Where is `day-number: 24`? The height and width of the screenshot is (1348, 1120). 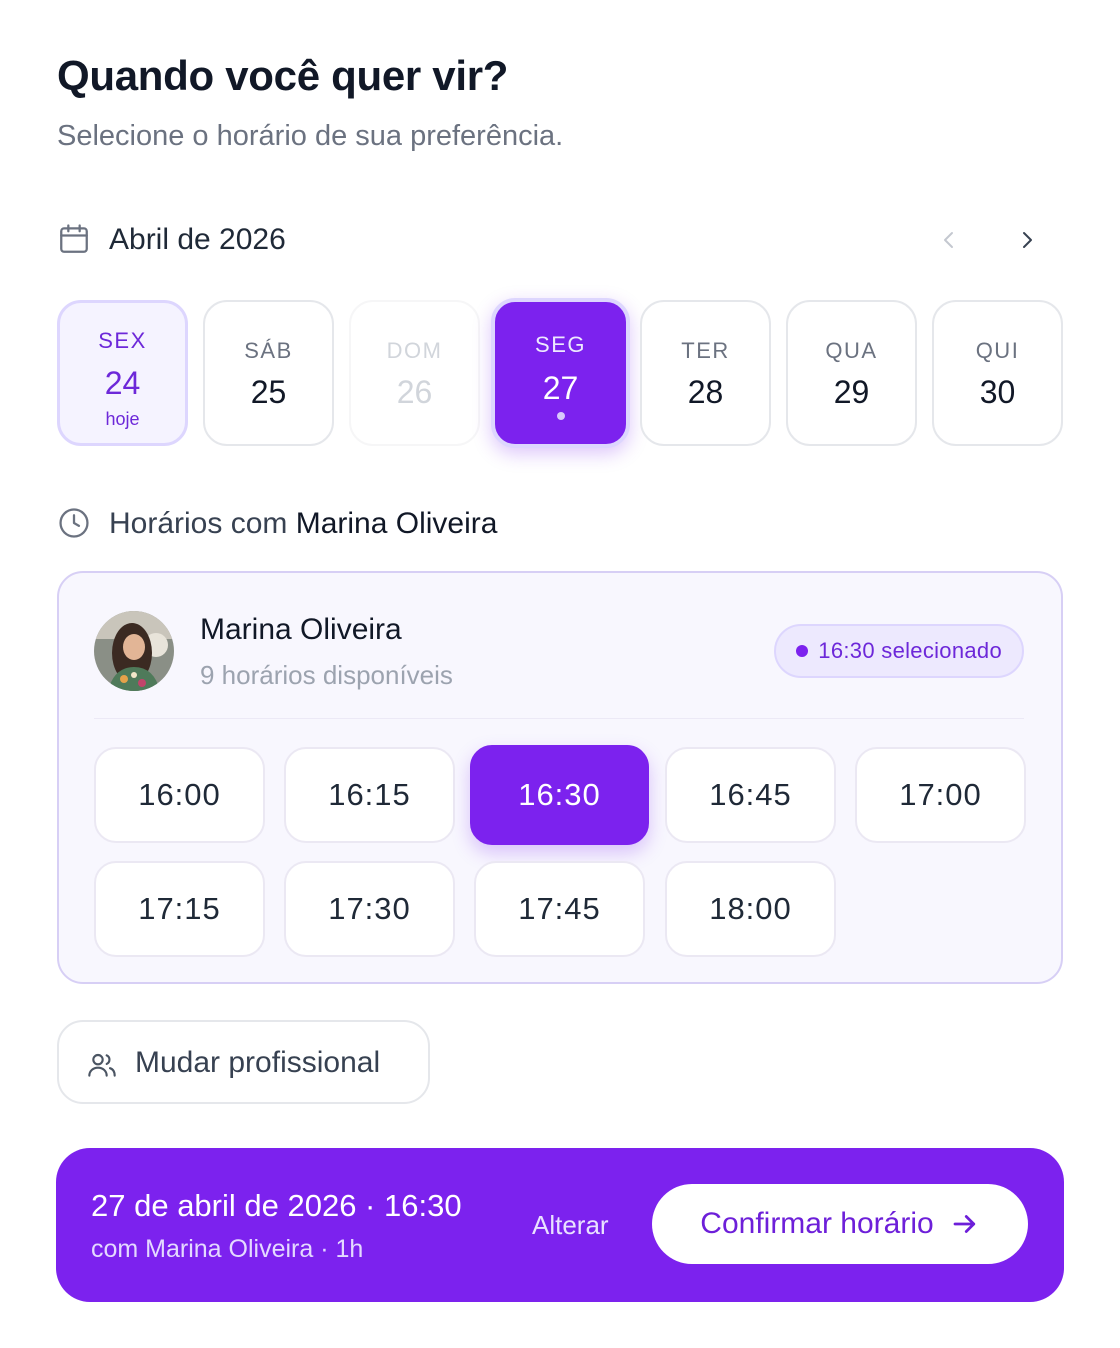
day-number: 24 is located at coordinates (122, 383).